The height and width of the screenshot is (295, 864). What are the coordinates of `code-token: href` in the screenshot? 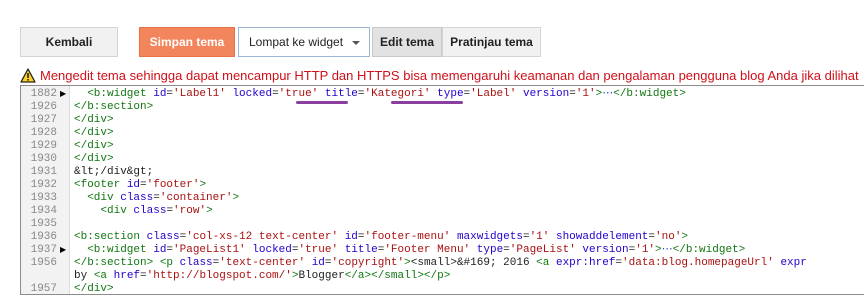 It's located at (127, 276).